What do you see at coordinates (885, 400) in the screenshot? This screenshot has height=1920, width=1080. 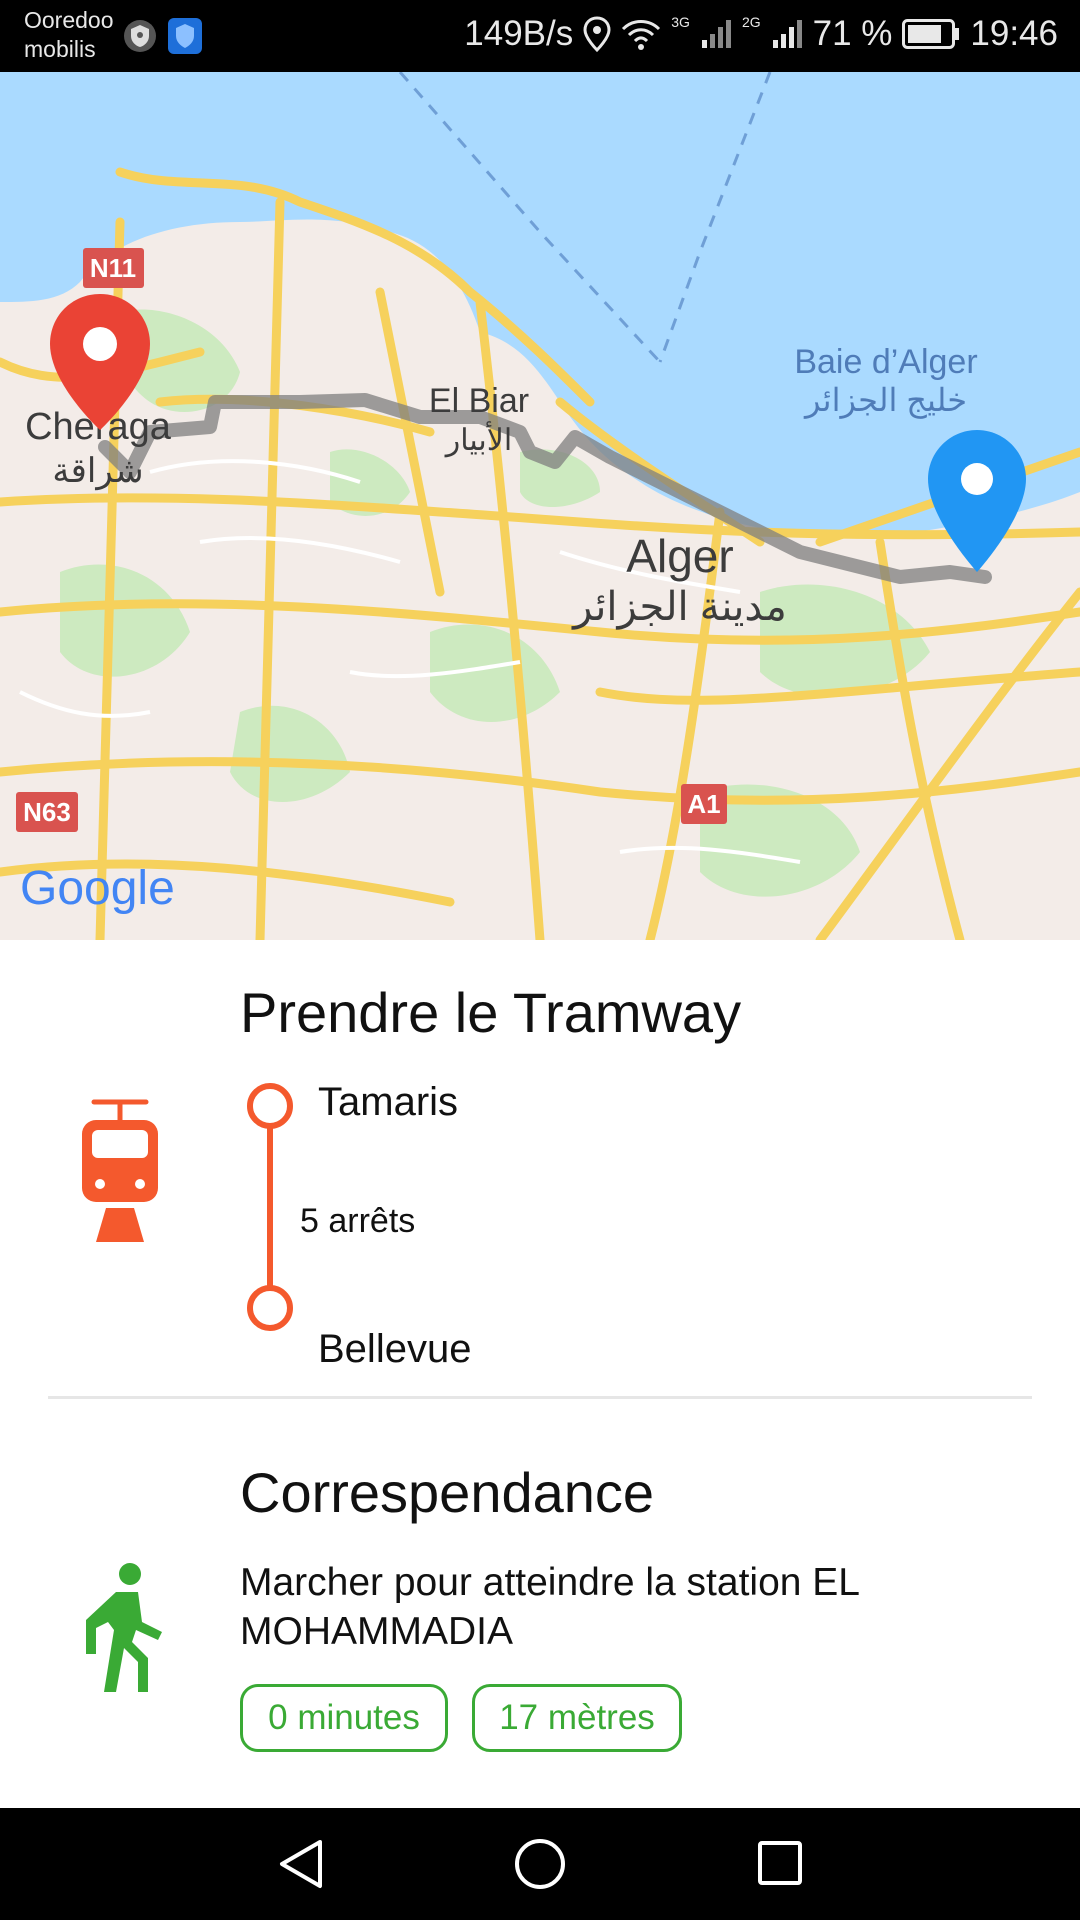 I see `label-baie-ar: خليج الجزائر` at bounding box center [885, 400].